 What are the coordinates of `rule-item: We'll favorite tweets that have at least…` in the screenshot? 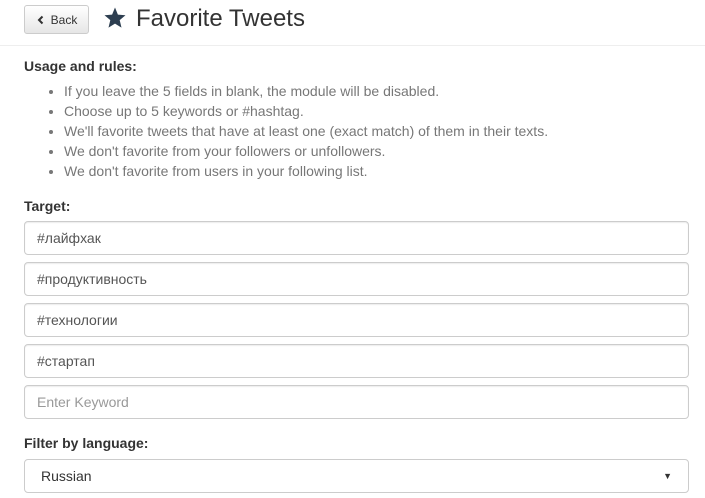 It's located at (306, 131).